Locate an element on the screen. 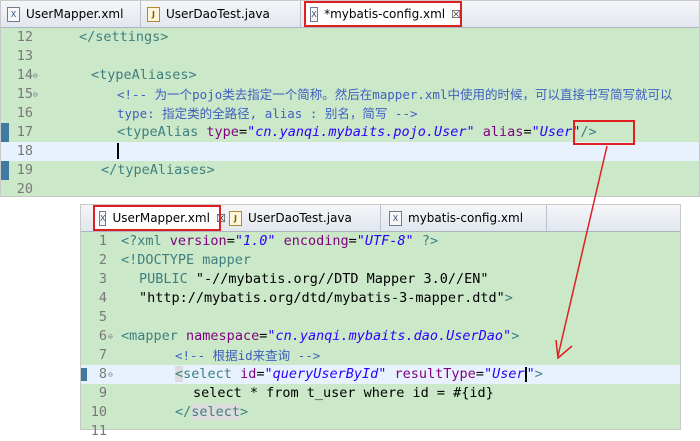 This screenshot has width=700, height=441. tab-usermapper-xml-active: X UserMapper.xml ☒ is located at coordinates (159, 218).